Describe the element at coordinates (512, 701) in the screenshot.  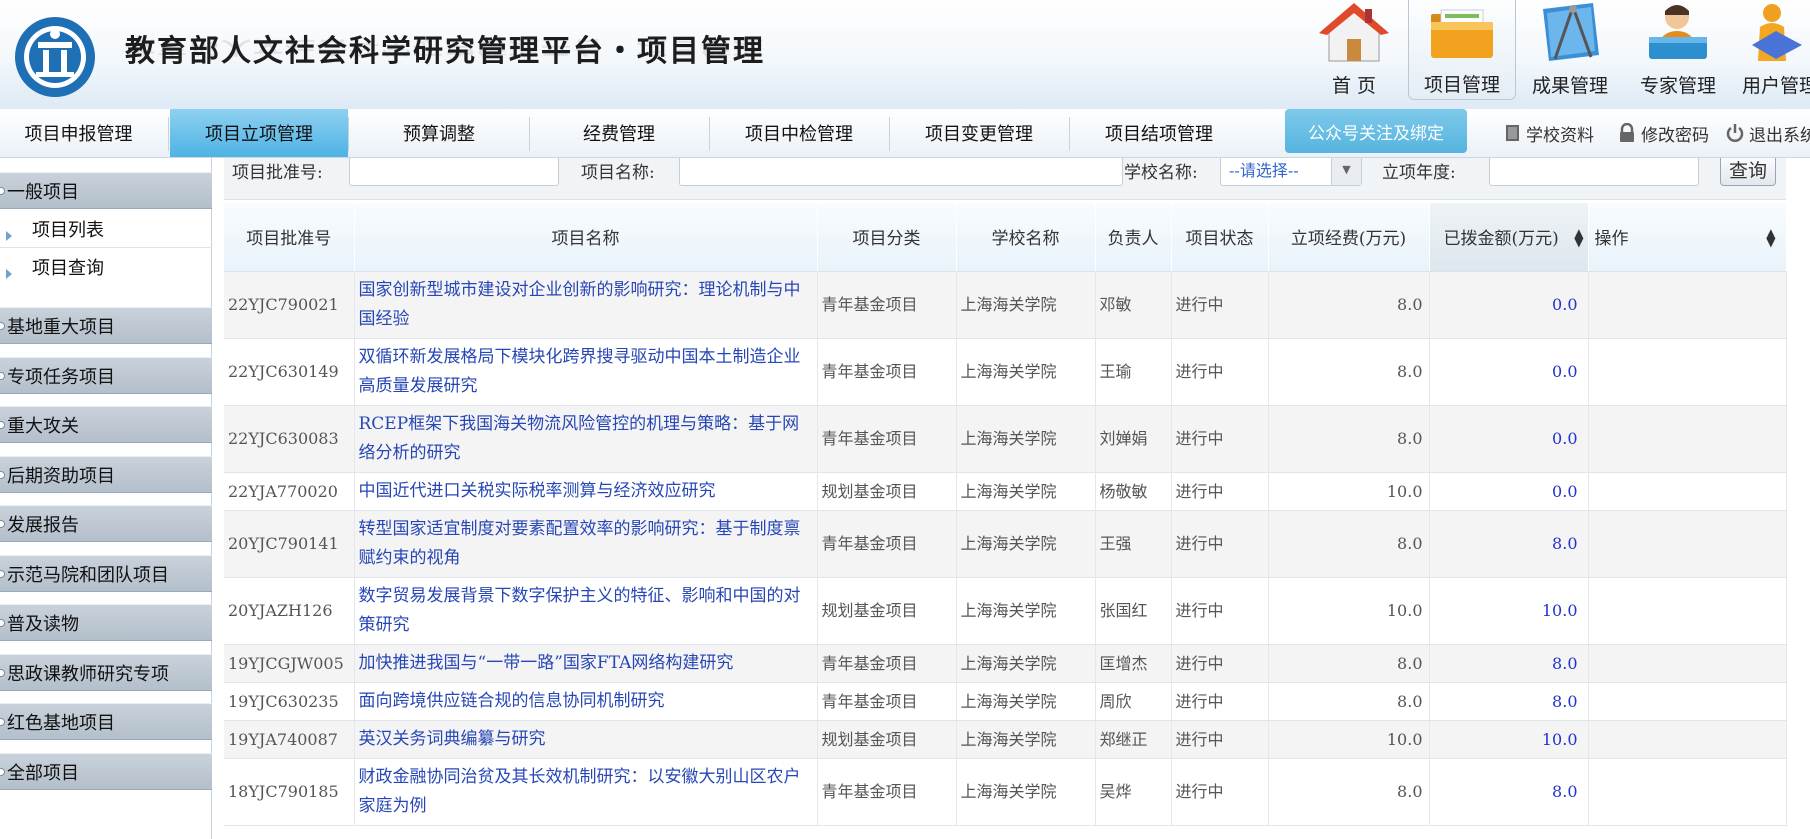
I see `project-name-link: 面向跨境供应链合规的信息协同机制研究` at that location.